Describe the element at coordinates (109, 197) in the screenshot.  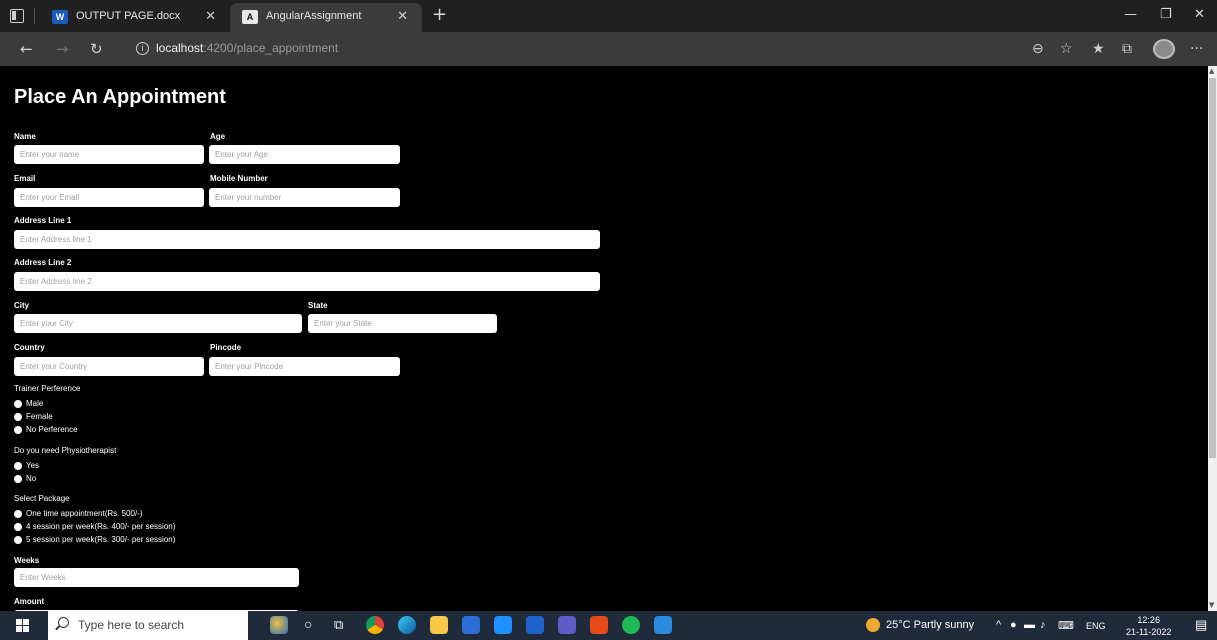
I see `email-input` at that location.